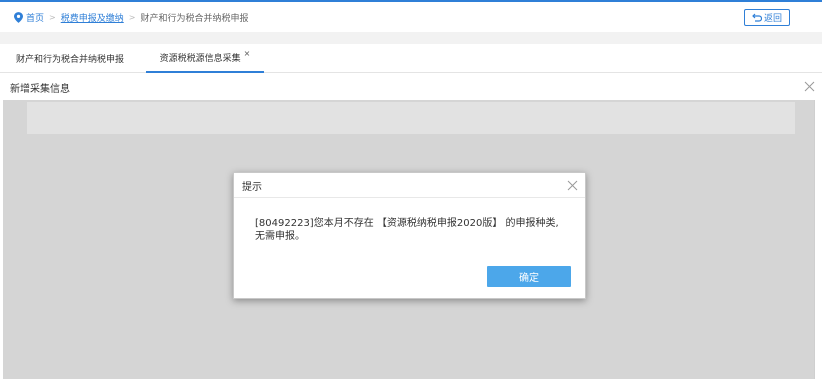 This screenshot has height=379, width=822. I want to click on dialog-message-line: 无需申报。, so click(280, 236).